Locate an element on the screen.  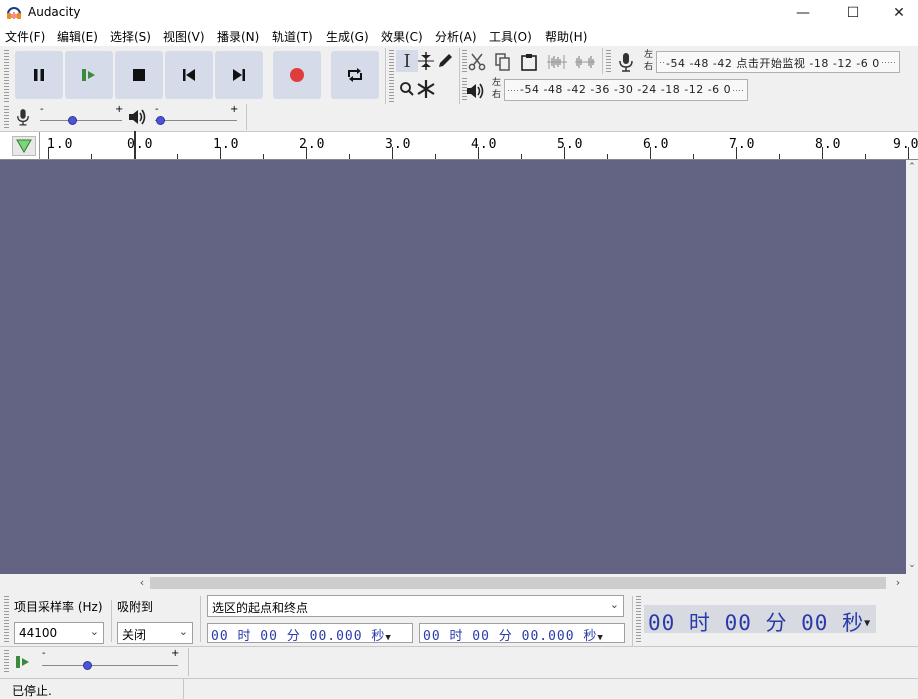
audio-position-value: 00 时 00 分 00 秒 is located at coordinates (756, 623).